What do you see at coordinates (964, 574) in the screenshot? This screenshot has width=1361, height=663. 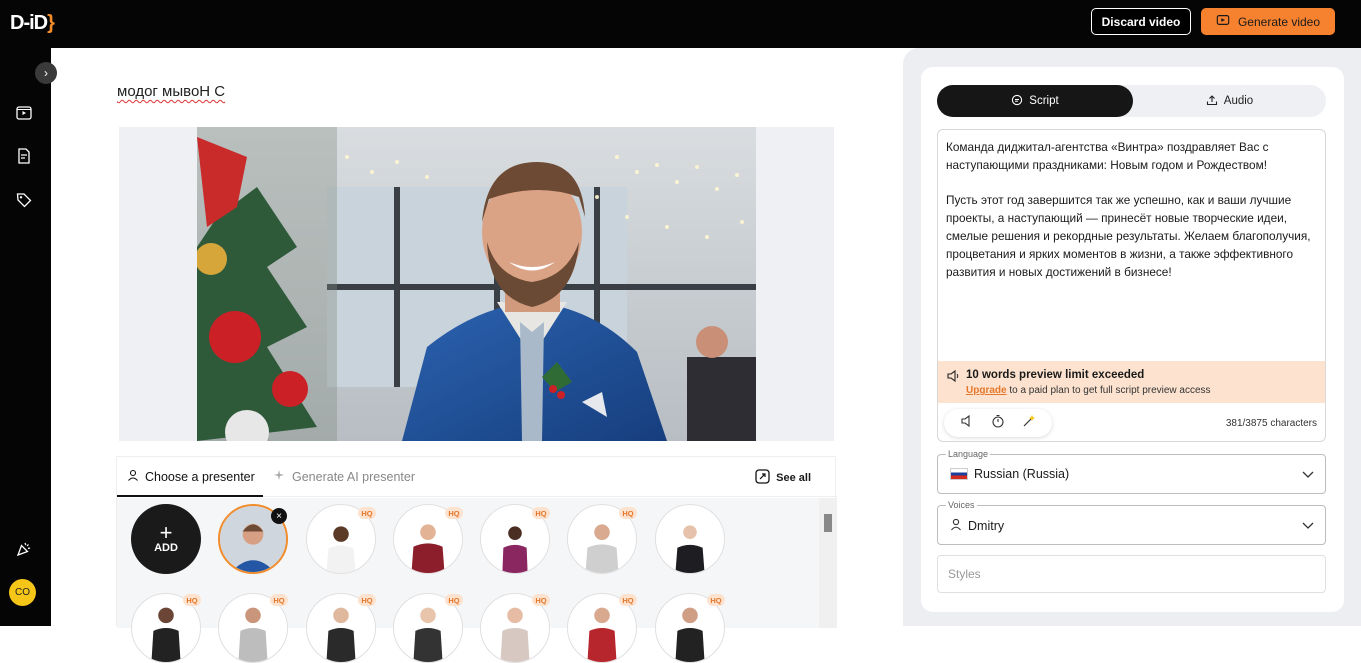 I see `styles-placeholder: Styles` at bounding box center [964, 574].